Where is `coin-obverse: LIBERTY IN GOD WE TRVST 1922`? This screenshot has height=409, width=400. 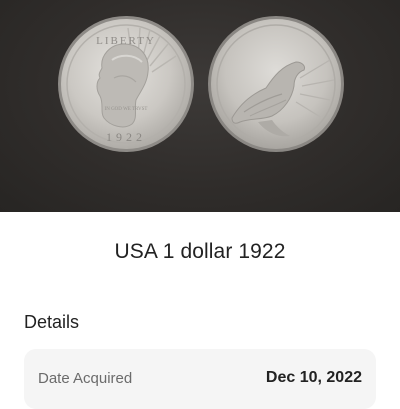 coin-obverse: LIBERTY IN GOD WE TRVST 1922 is located at coordinates (126, 84).